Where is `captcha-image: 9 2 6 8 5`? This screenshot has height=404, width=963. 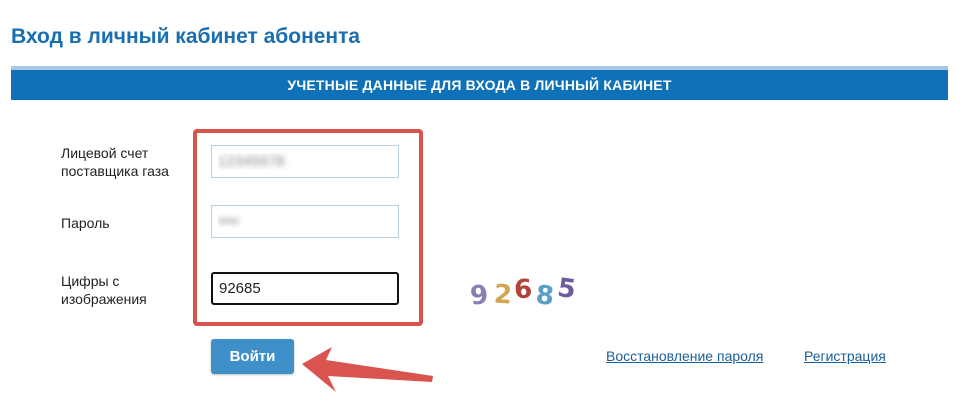
captcha-image: 9 2 6 8 5 is located at coordinates (523, 291).